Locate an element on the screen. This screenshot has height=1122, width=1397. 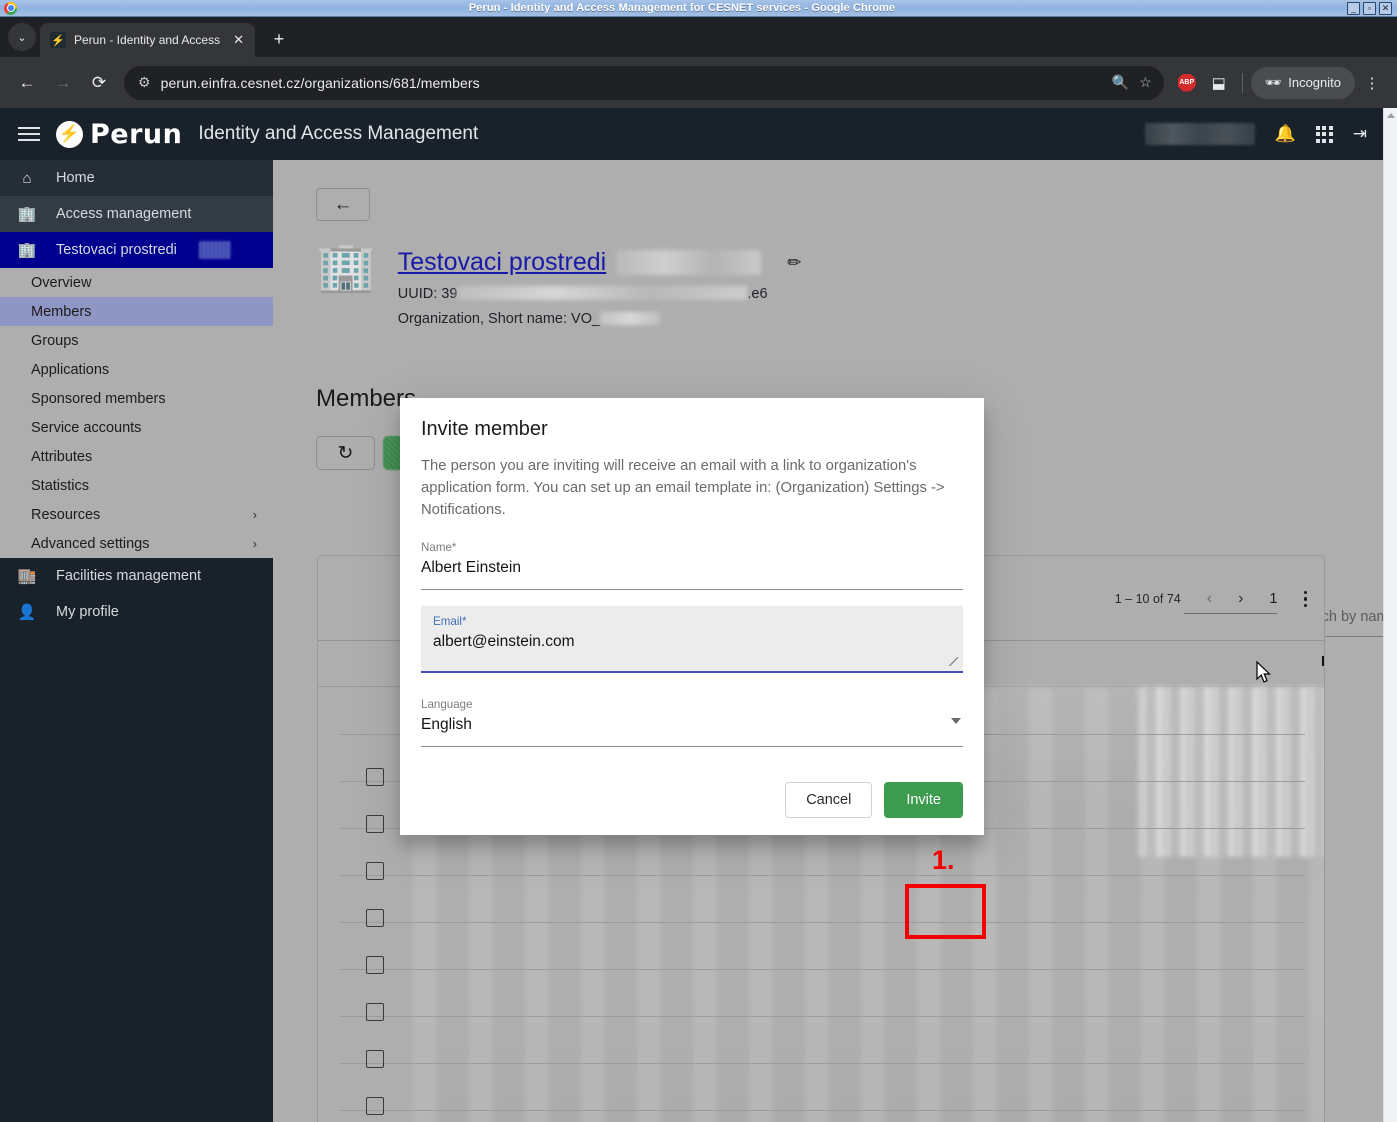
maximize-button: ▫ is located at coordinates (1369, 8).